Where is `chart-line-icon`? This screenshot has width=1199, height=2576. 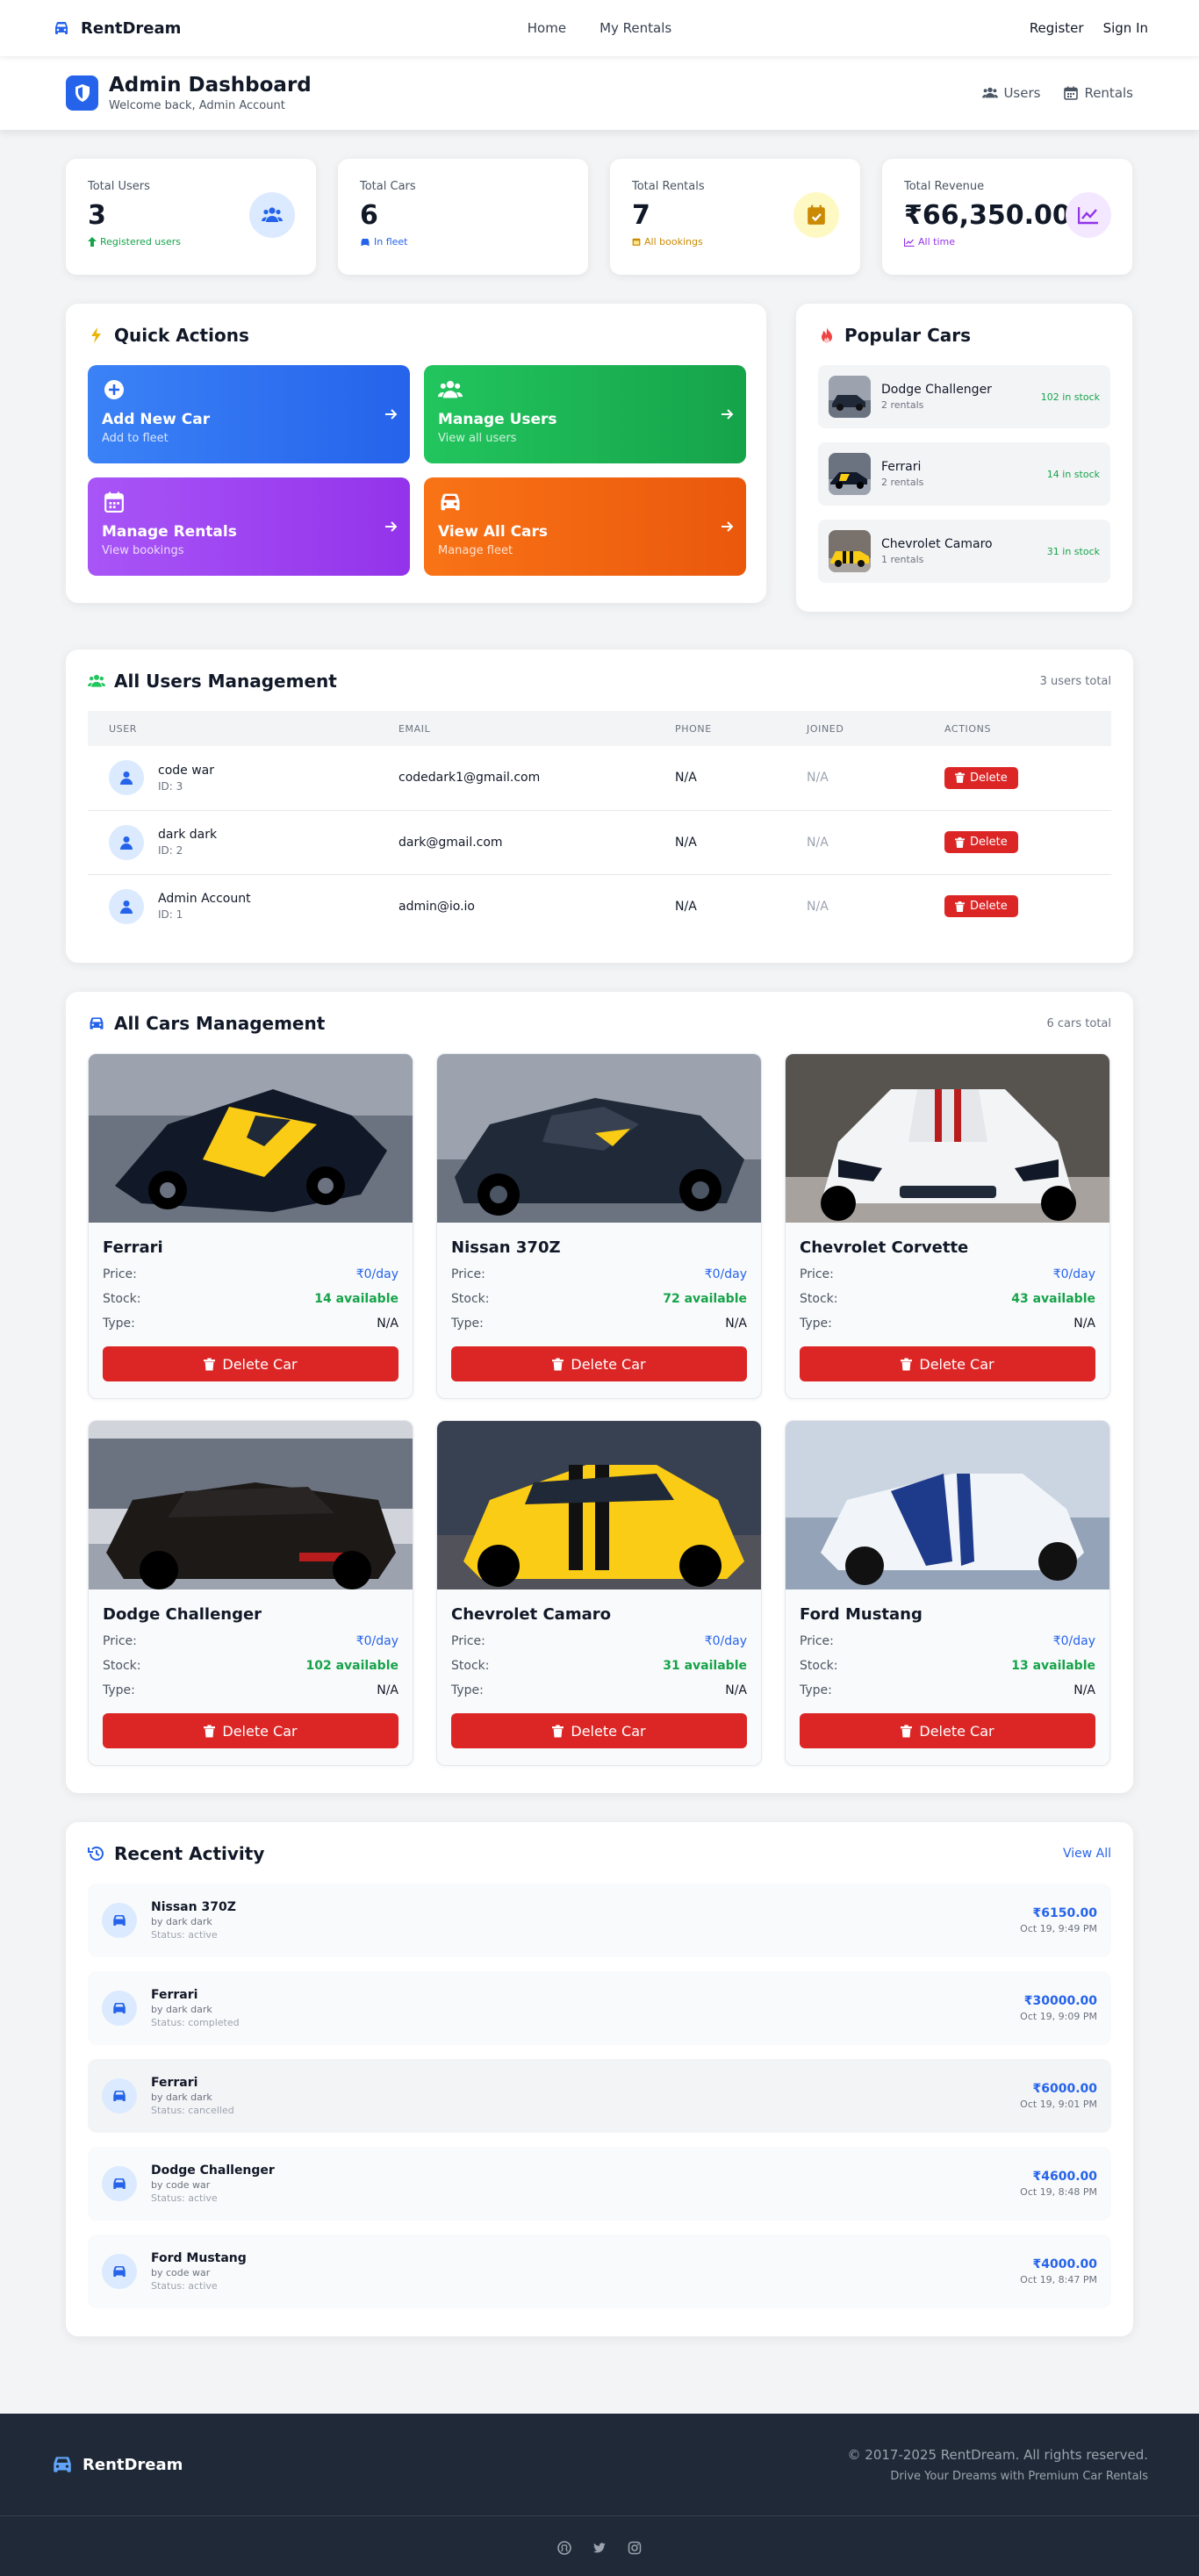
chart-line-icon is located at coordinates (909, 243).